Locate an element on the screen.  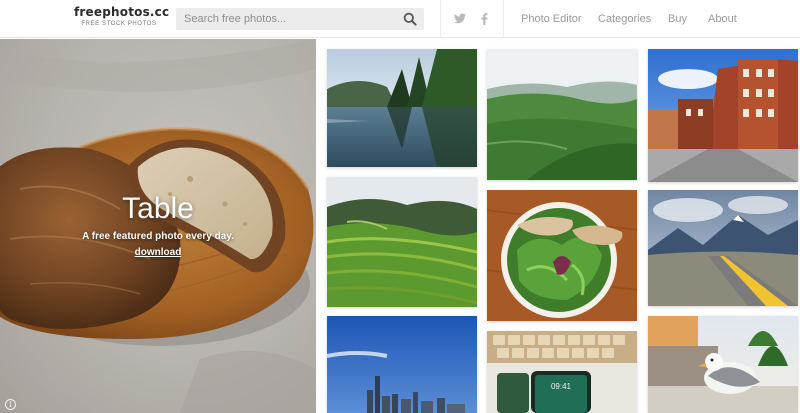
green-valley-image is located at coordinates (562, 114).